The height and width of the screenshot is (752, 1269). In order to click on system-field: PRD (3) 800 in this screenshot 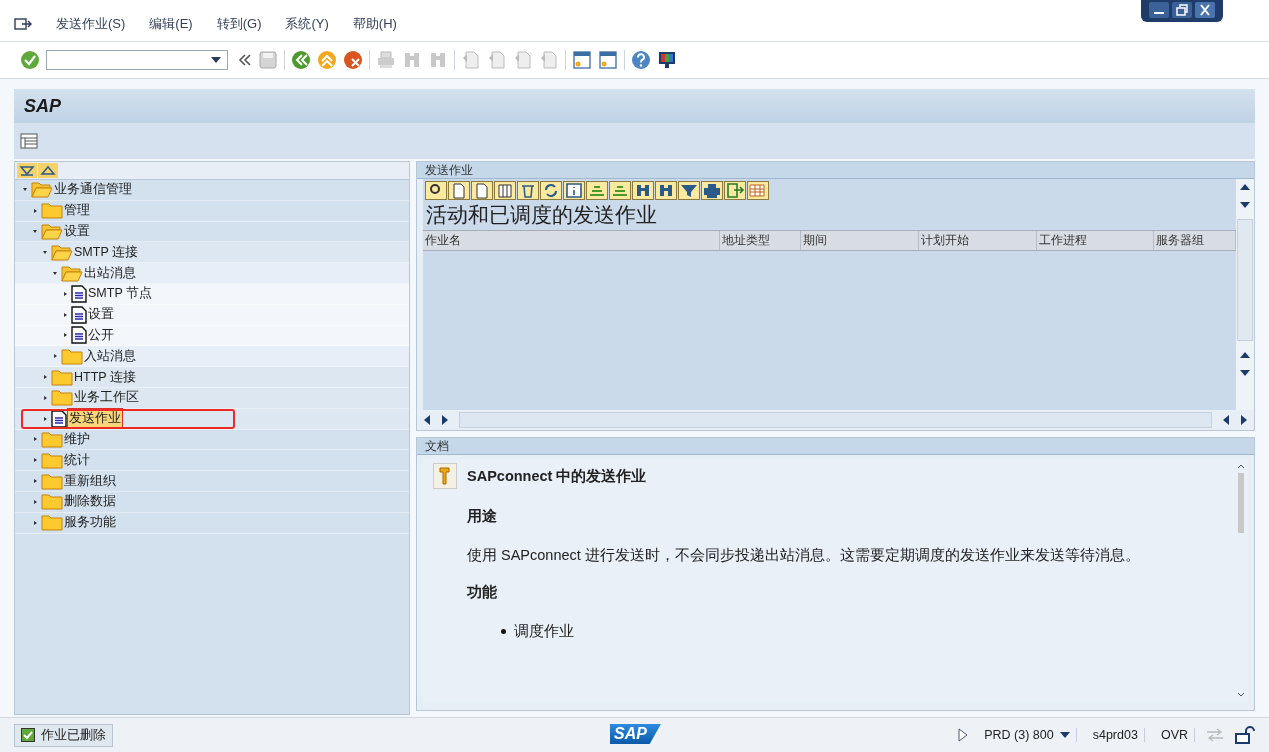, I will do `click(1027, 735)`.